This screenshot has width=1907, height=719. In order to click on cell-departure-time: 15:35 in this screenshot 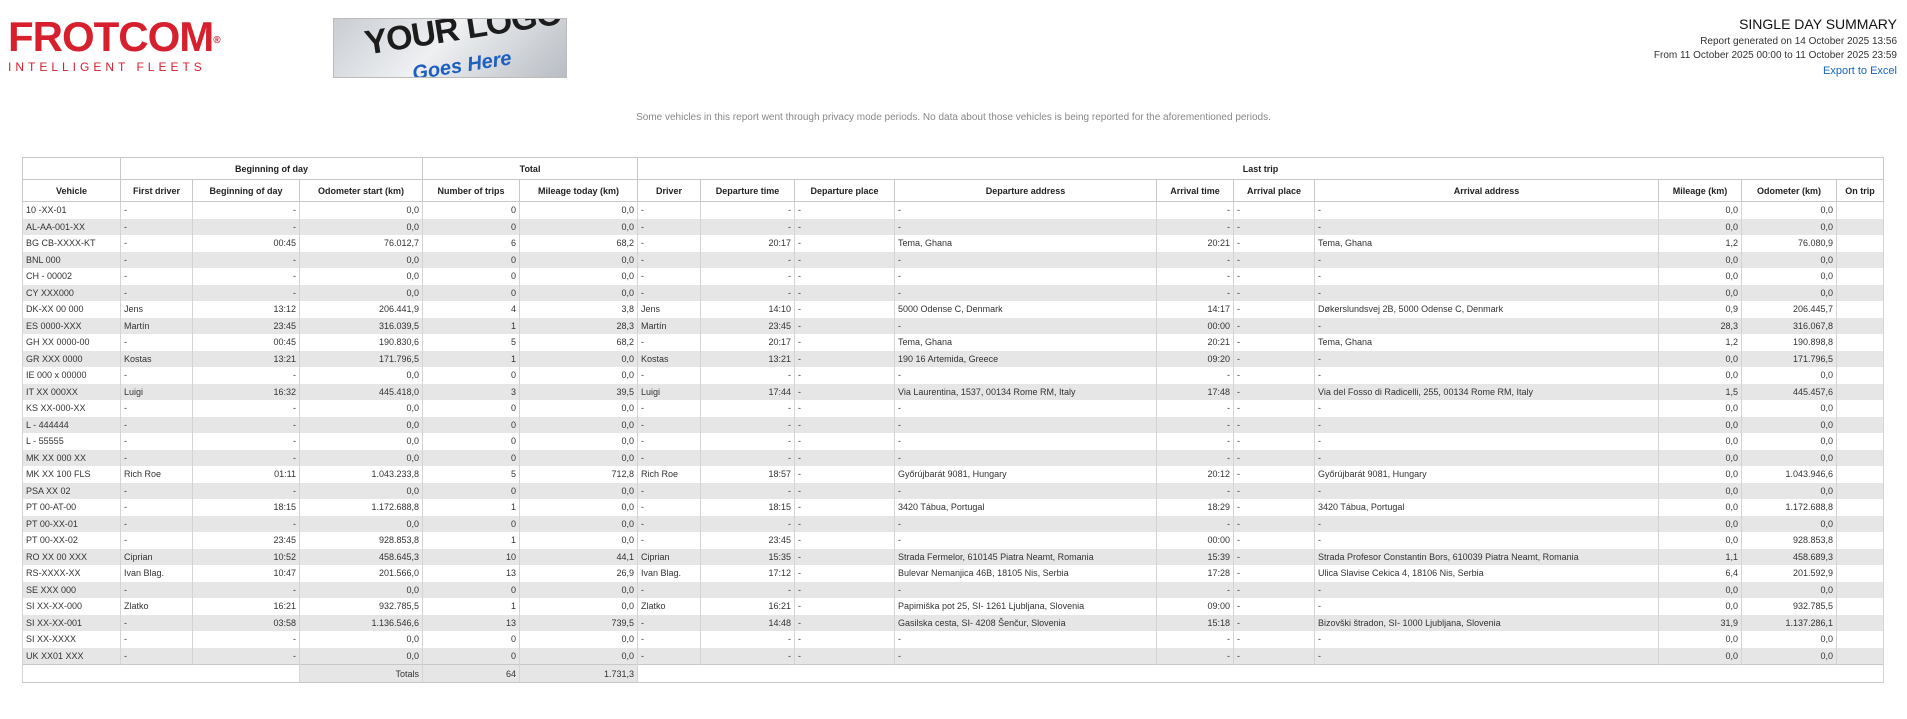, I will do `click(748, 556)`.